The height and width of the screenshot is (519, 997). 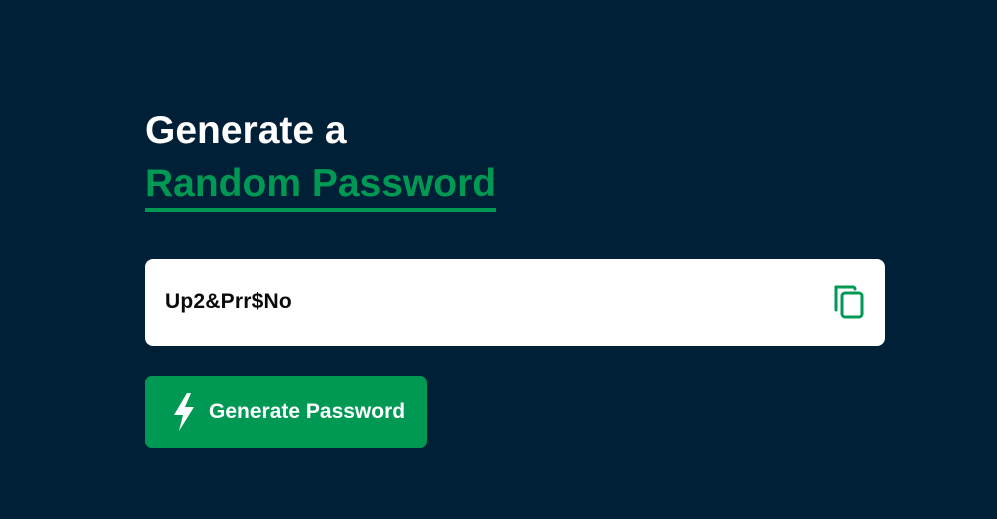 I want to click on password-output-field: Up2&Prr$No, so click(x=515, y=302).